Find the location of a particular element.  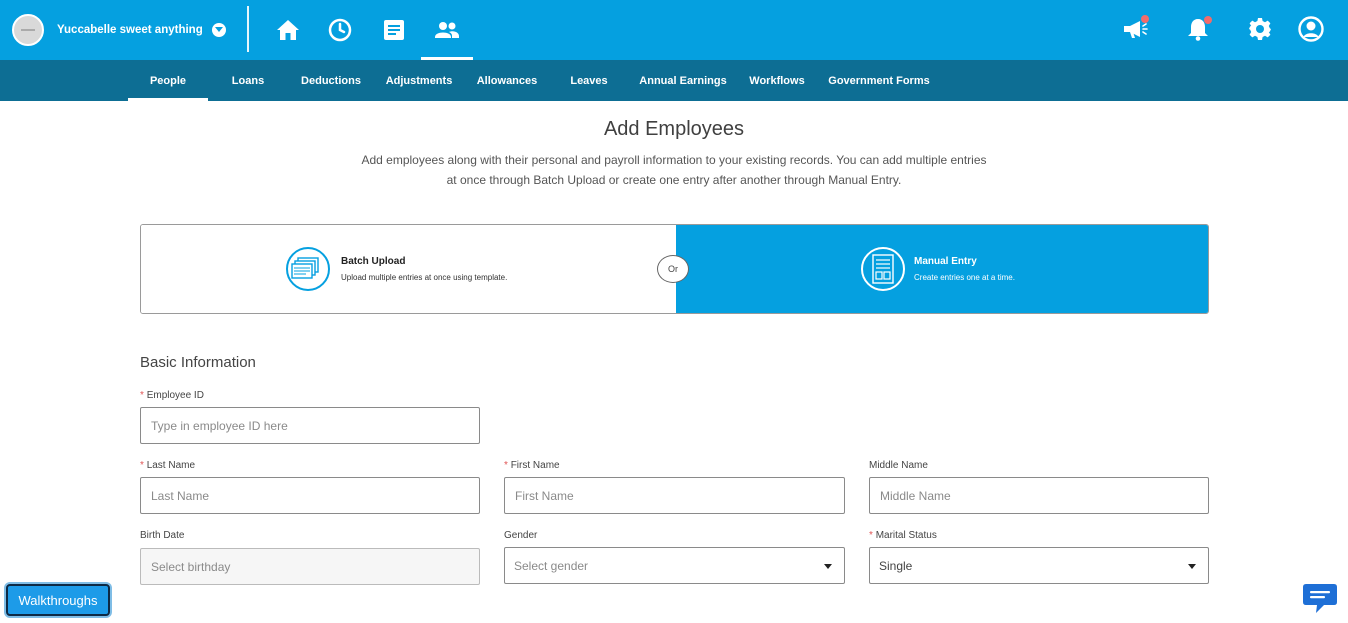

first-name-placeholder: First Name is located at coordinates (544, 495).